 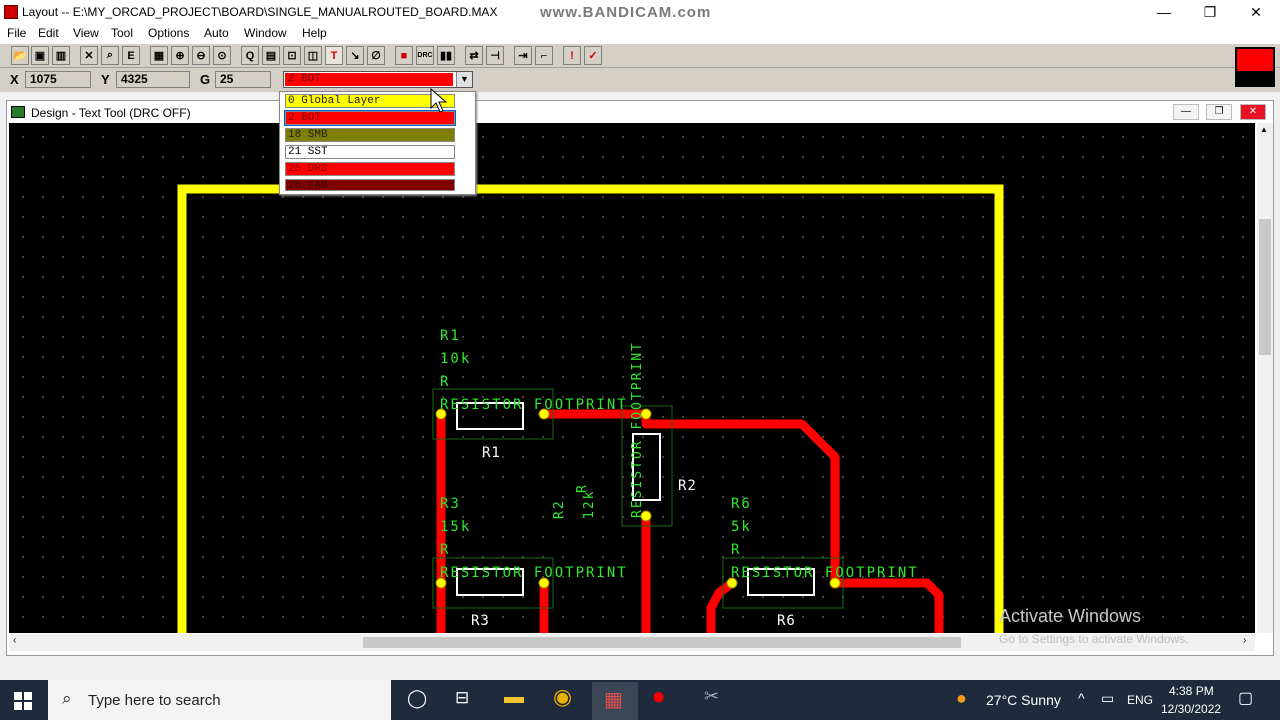 What do you see at coordinates (159, 55) in the screenshot?
I see `spreadsheet-icon: ▦` at bounding box center [159, 55].